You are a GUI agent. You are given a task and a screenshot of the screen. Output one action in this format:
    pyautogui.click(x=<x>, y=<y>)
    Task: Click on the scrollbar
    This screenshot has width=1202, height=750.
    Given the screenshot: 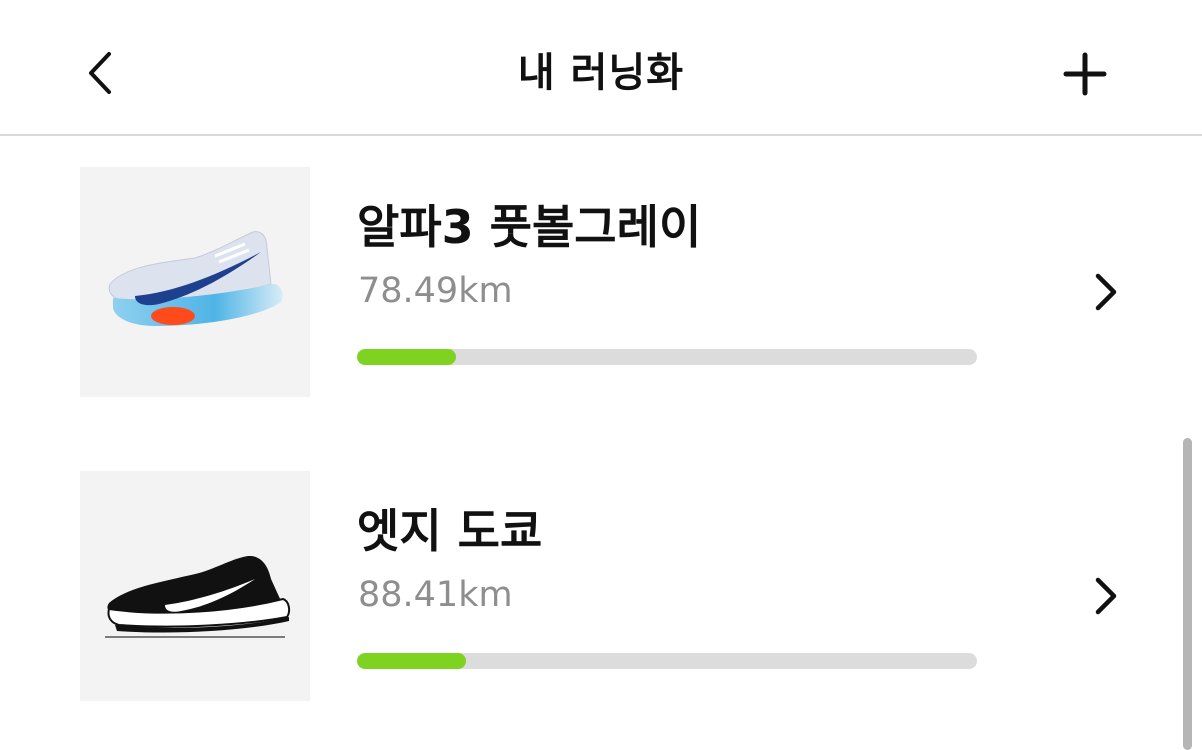 What is the action you would take?
    pyautogui.click(x=1187, y=594)
    